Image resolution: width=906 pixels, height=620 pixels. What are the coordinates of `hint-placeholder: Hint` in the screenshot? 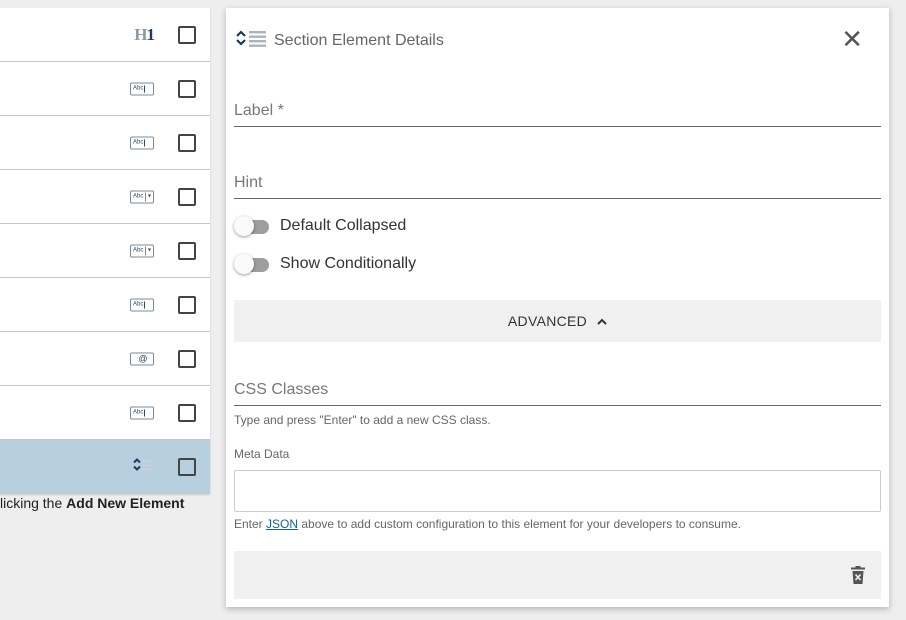 It's located at (248, 182).